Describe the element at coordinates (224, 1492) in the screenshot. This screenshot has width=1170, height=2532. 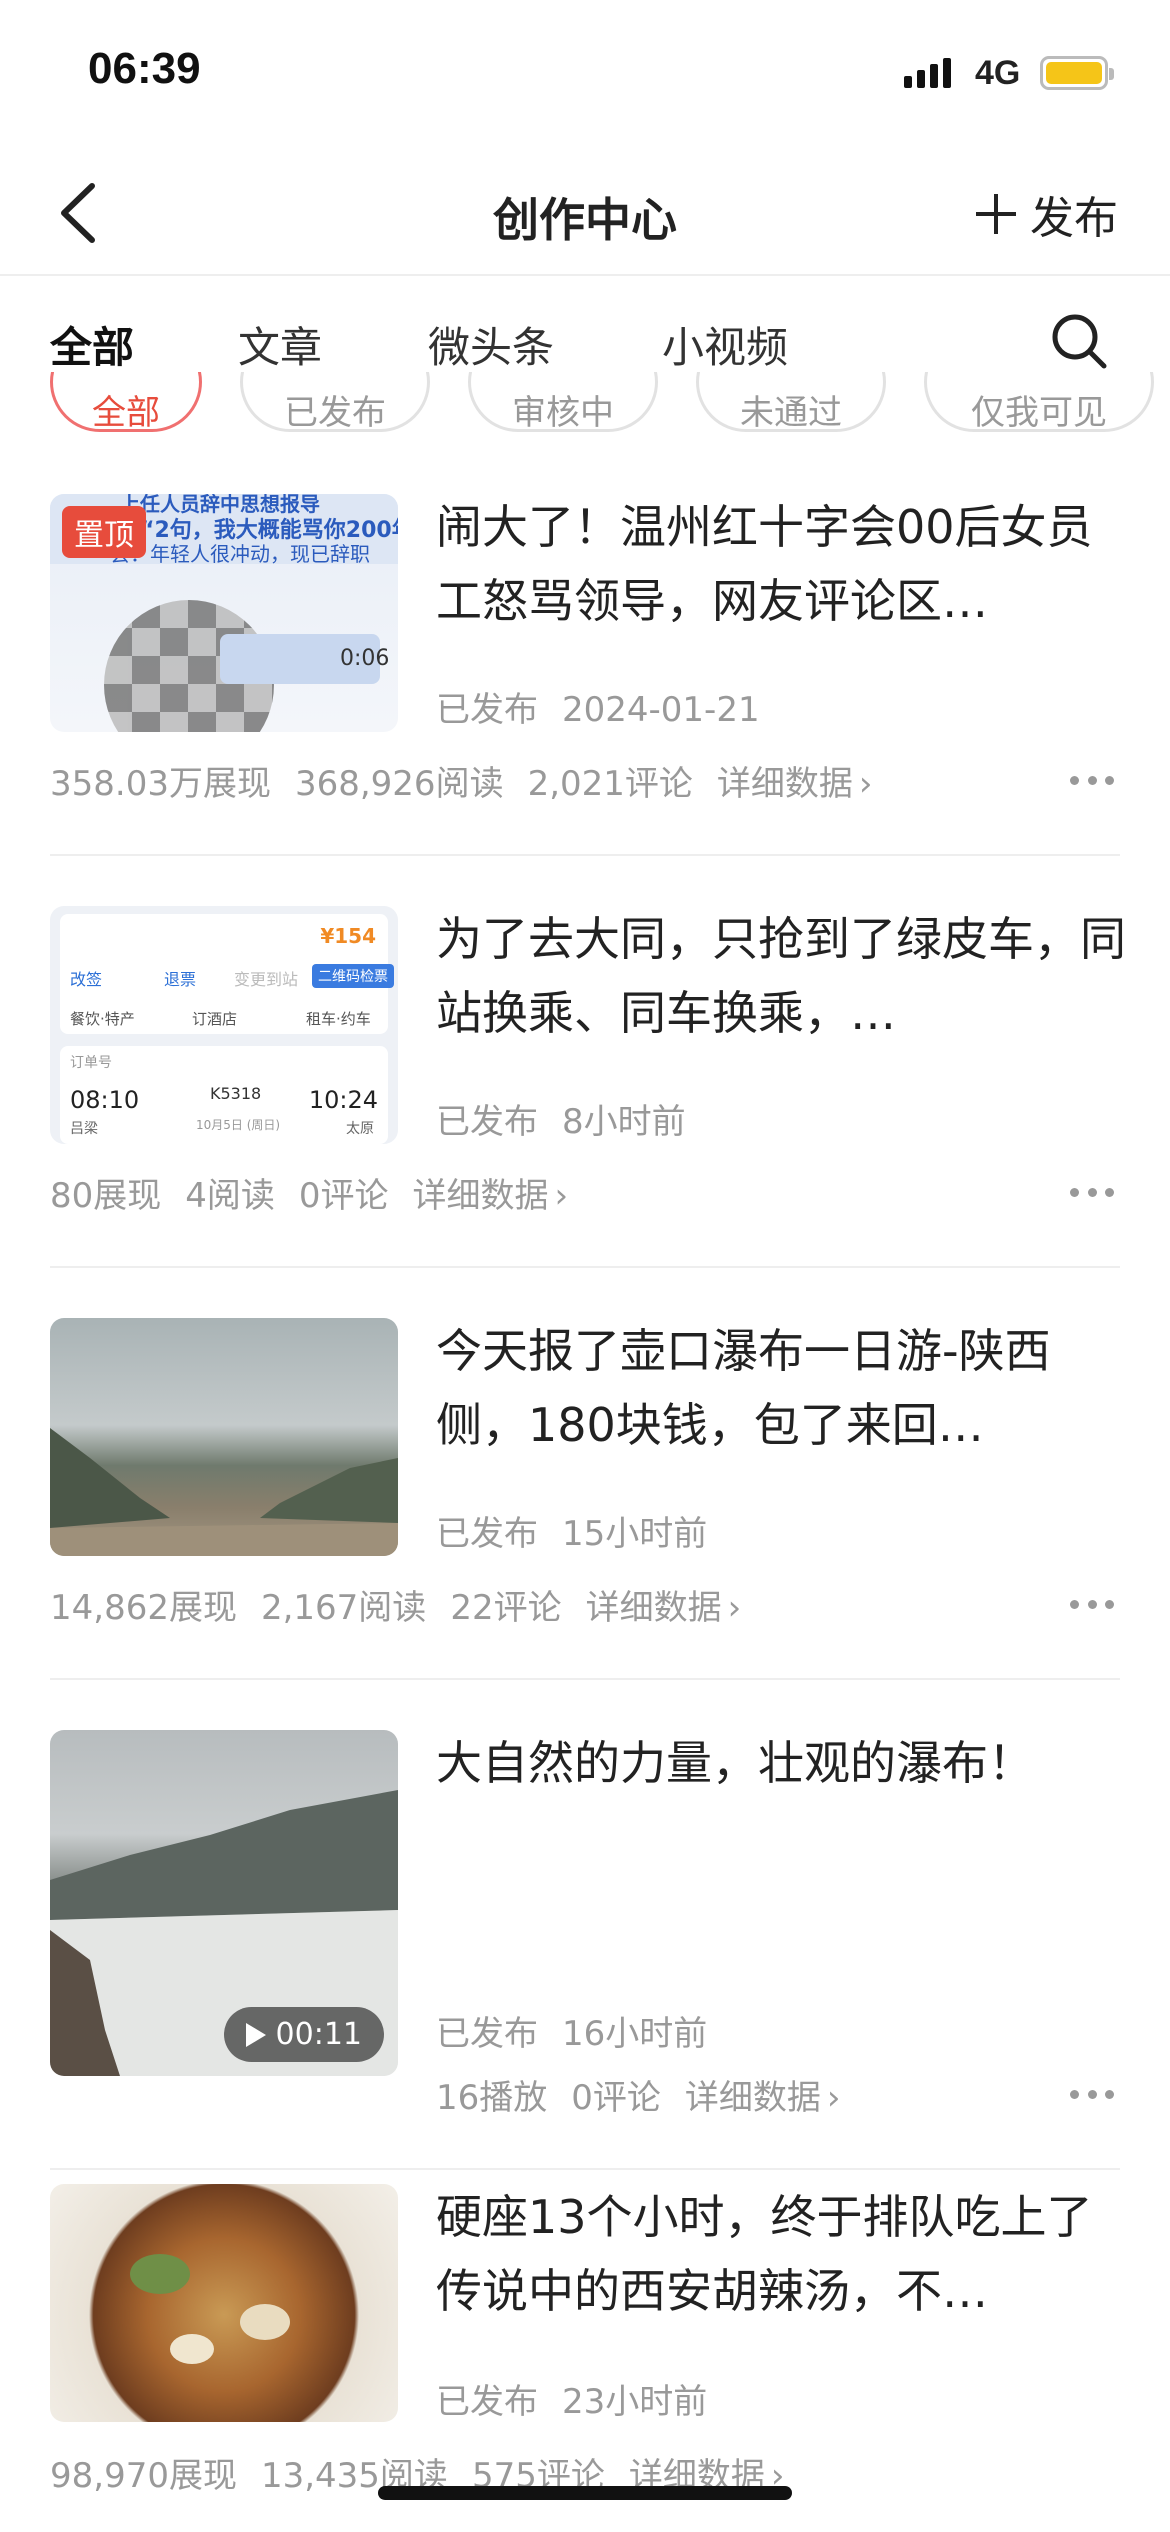
I see `thumb-landscape` at that location.